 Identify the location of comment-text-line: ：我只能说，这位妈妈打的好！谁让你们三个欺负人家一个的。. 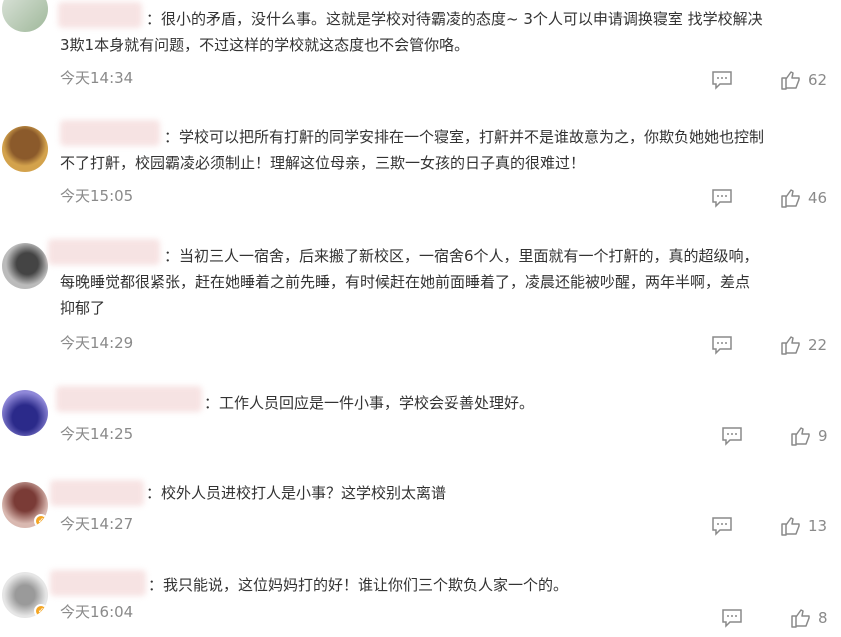
(358, 585).